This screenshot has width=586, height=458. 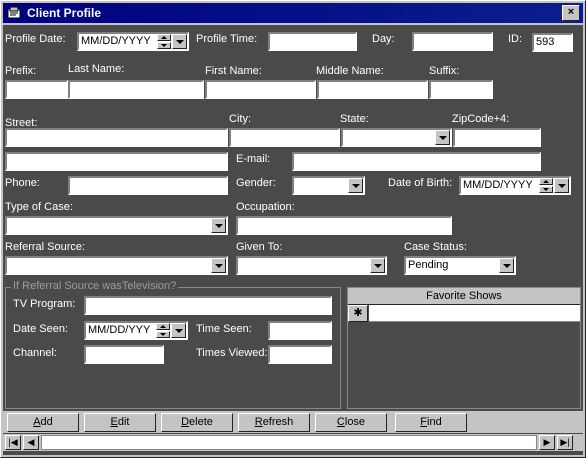 I want to click on gender-dropdown-icon, so click(x=355, y=185).